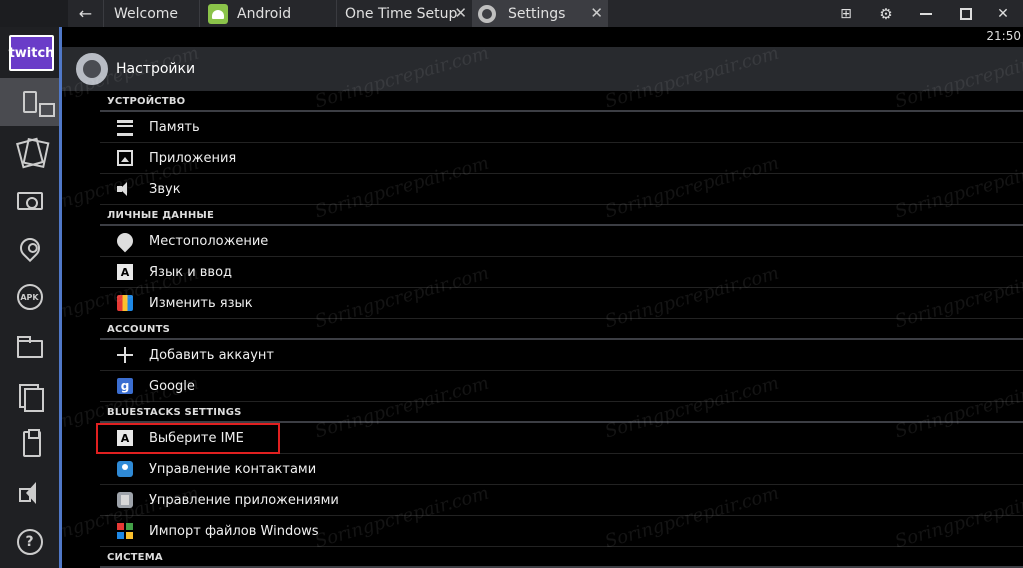 The image size is (1023, 568). Describe the element at coordinates (209, 241) in the screenshot. I see `settings-item-label: Местоположение` at that location.